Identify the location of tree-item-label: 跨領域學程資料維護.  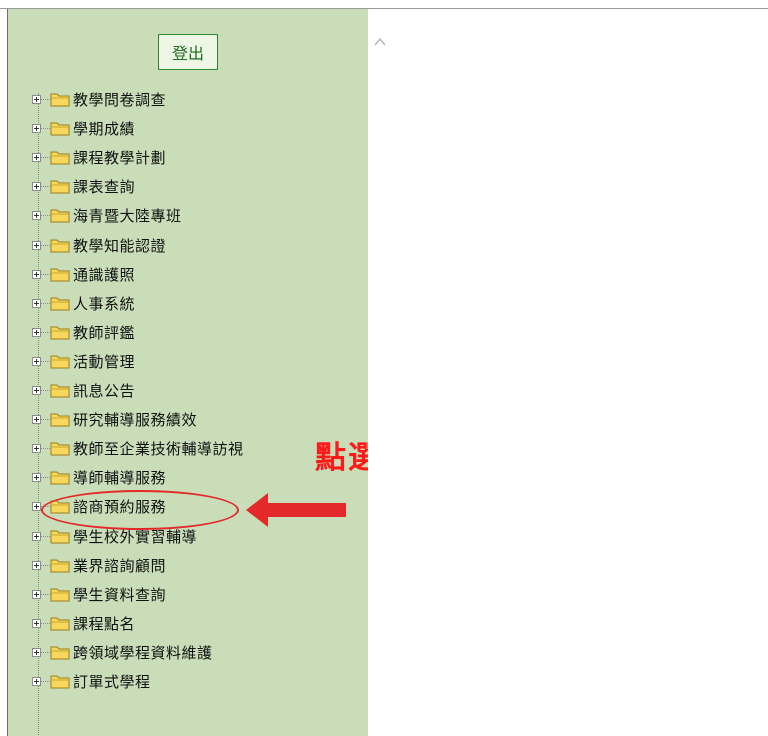
(143, 652).